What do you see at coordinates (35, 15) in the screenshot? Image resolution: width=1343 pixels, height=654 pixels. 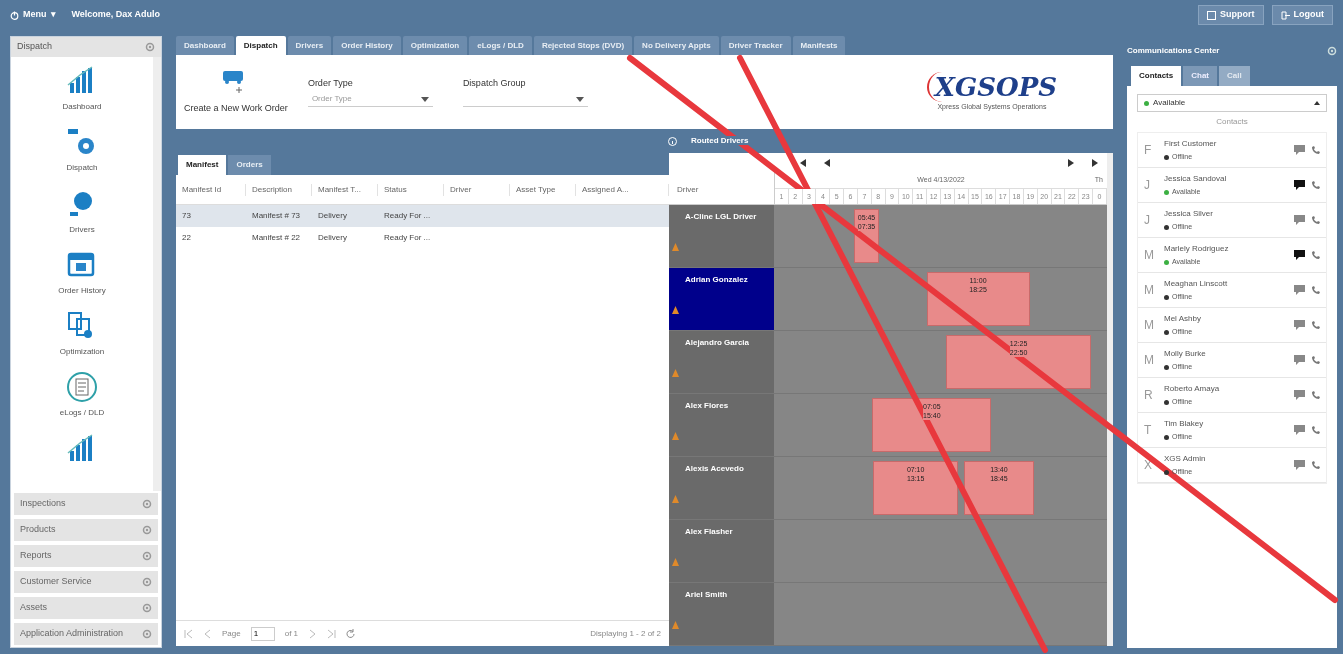 I see `menu-button: Menu` at bounding box center [35, 15].